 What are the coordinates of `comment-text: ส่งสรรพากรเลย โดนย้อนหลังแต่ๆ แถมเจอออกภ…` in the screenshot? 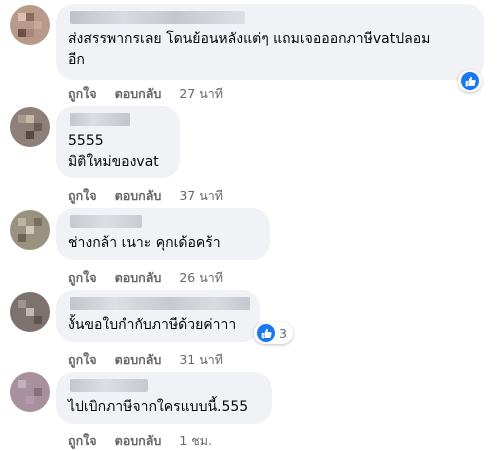 It's located at (249, 49).